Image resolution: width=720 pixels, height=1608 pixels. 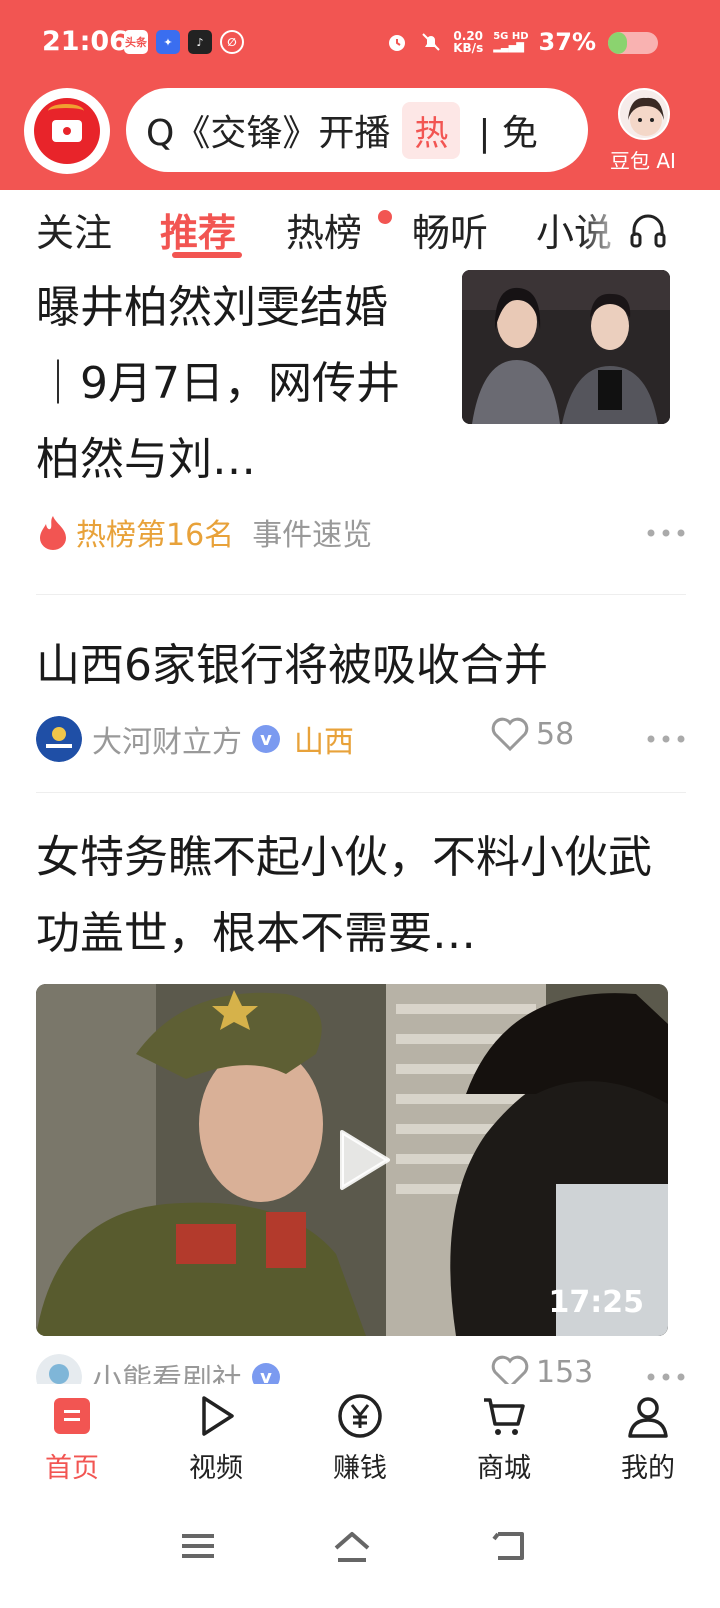 I want to click on tab-recommend: 推荐, so click(x=198, y=229).